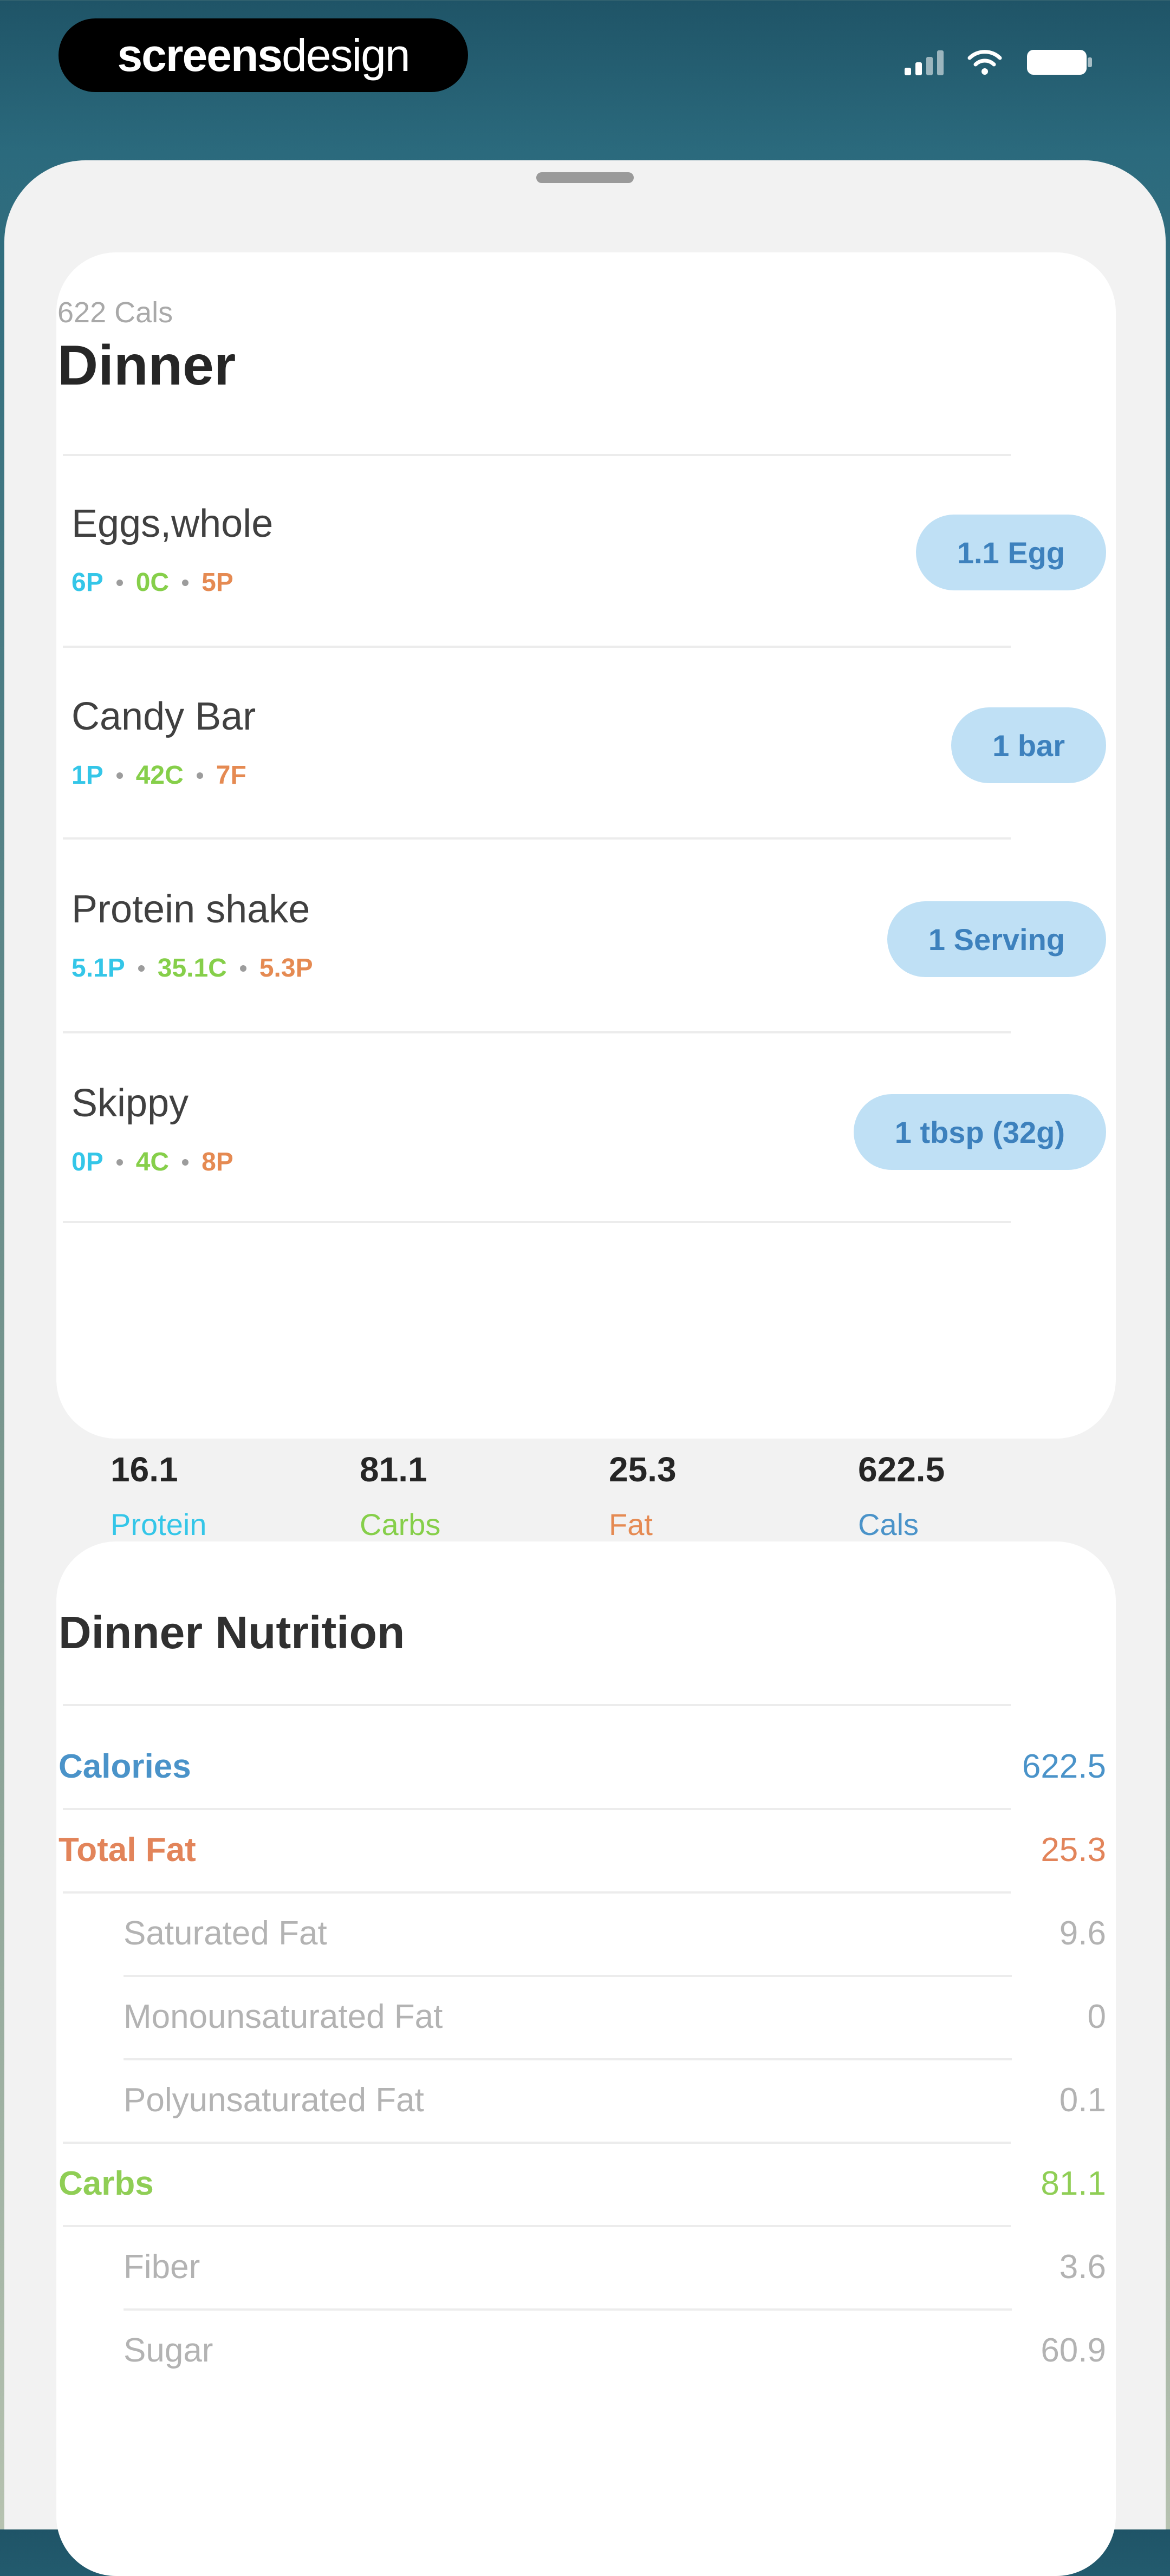 This screenshot has width=1170, height=2576. I want to click on nutrition-row-total-fat: Total Fat 25.3, so click(582, 1850).